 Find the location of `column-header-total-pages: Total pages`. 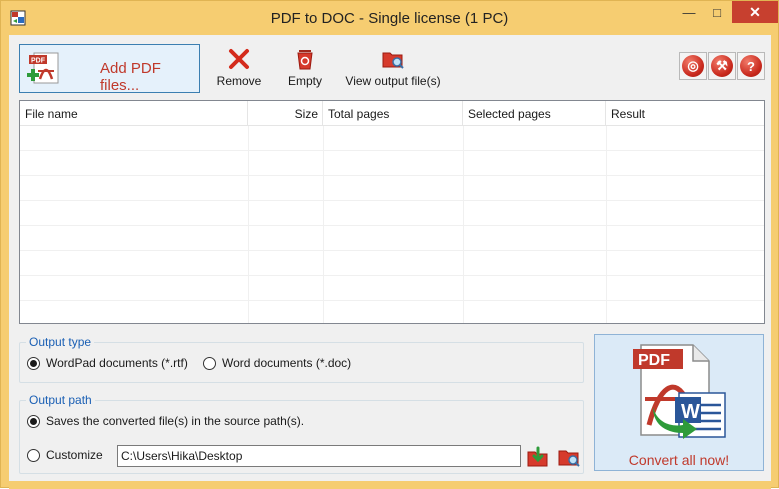

column-header-total-pages: Total pages is located at coordinates (393, 113).